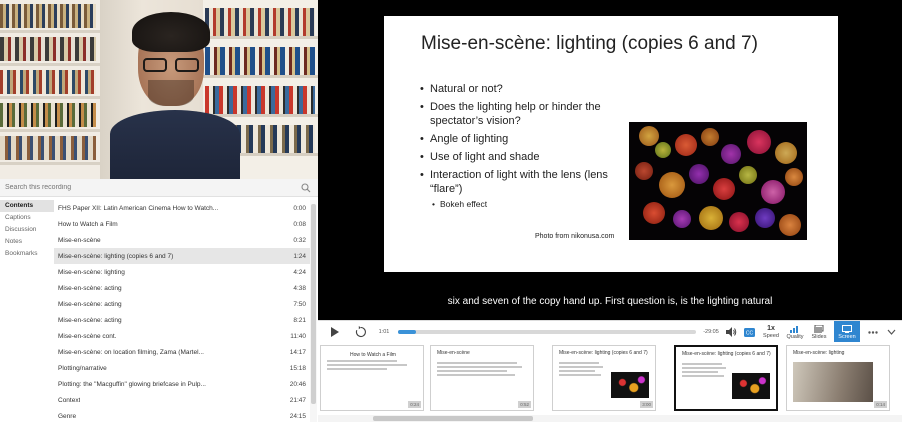  I want to click on rewind-10-button, so click(361, 332).